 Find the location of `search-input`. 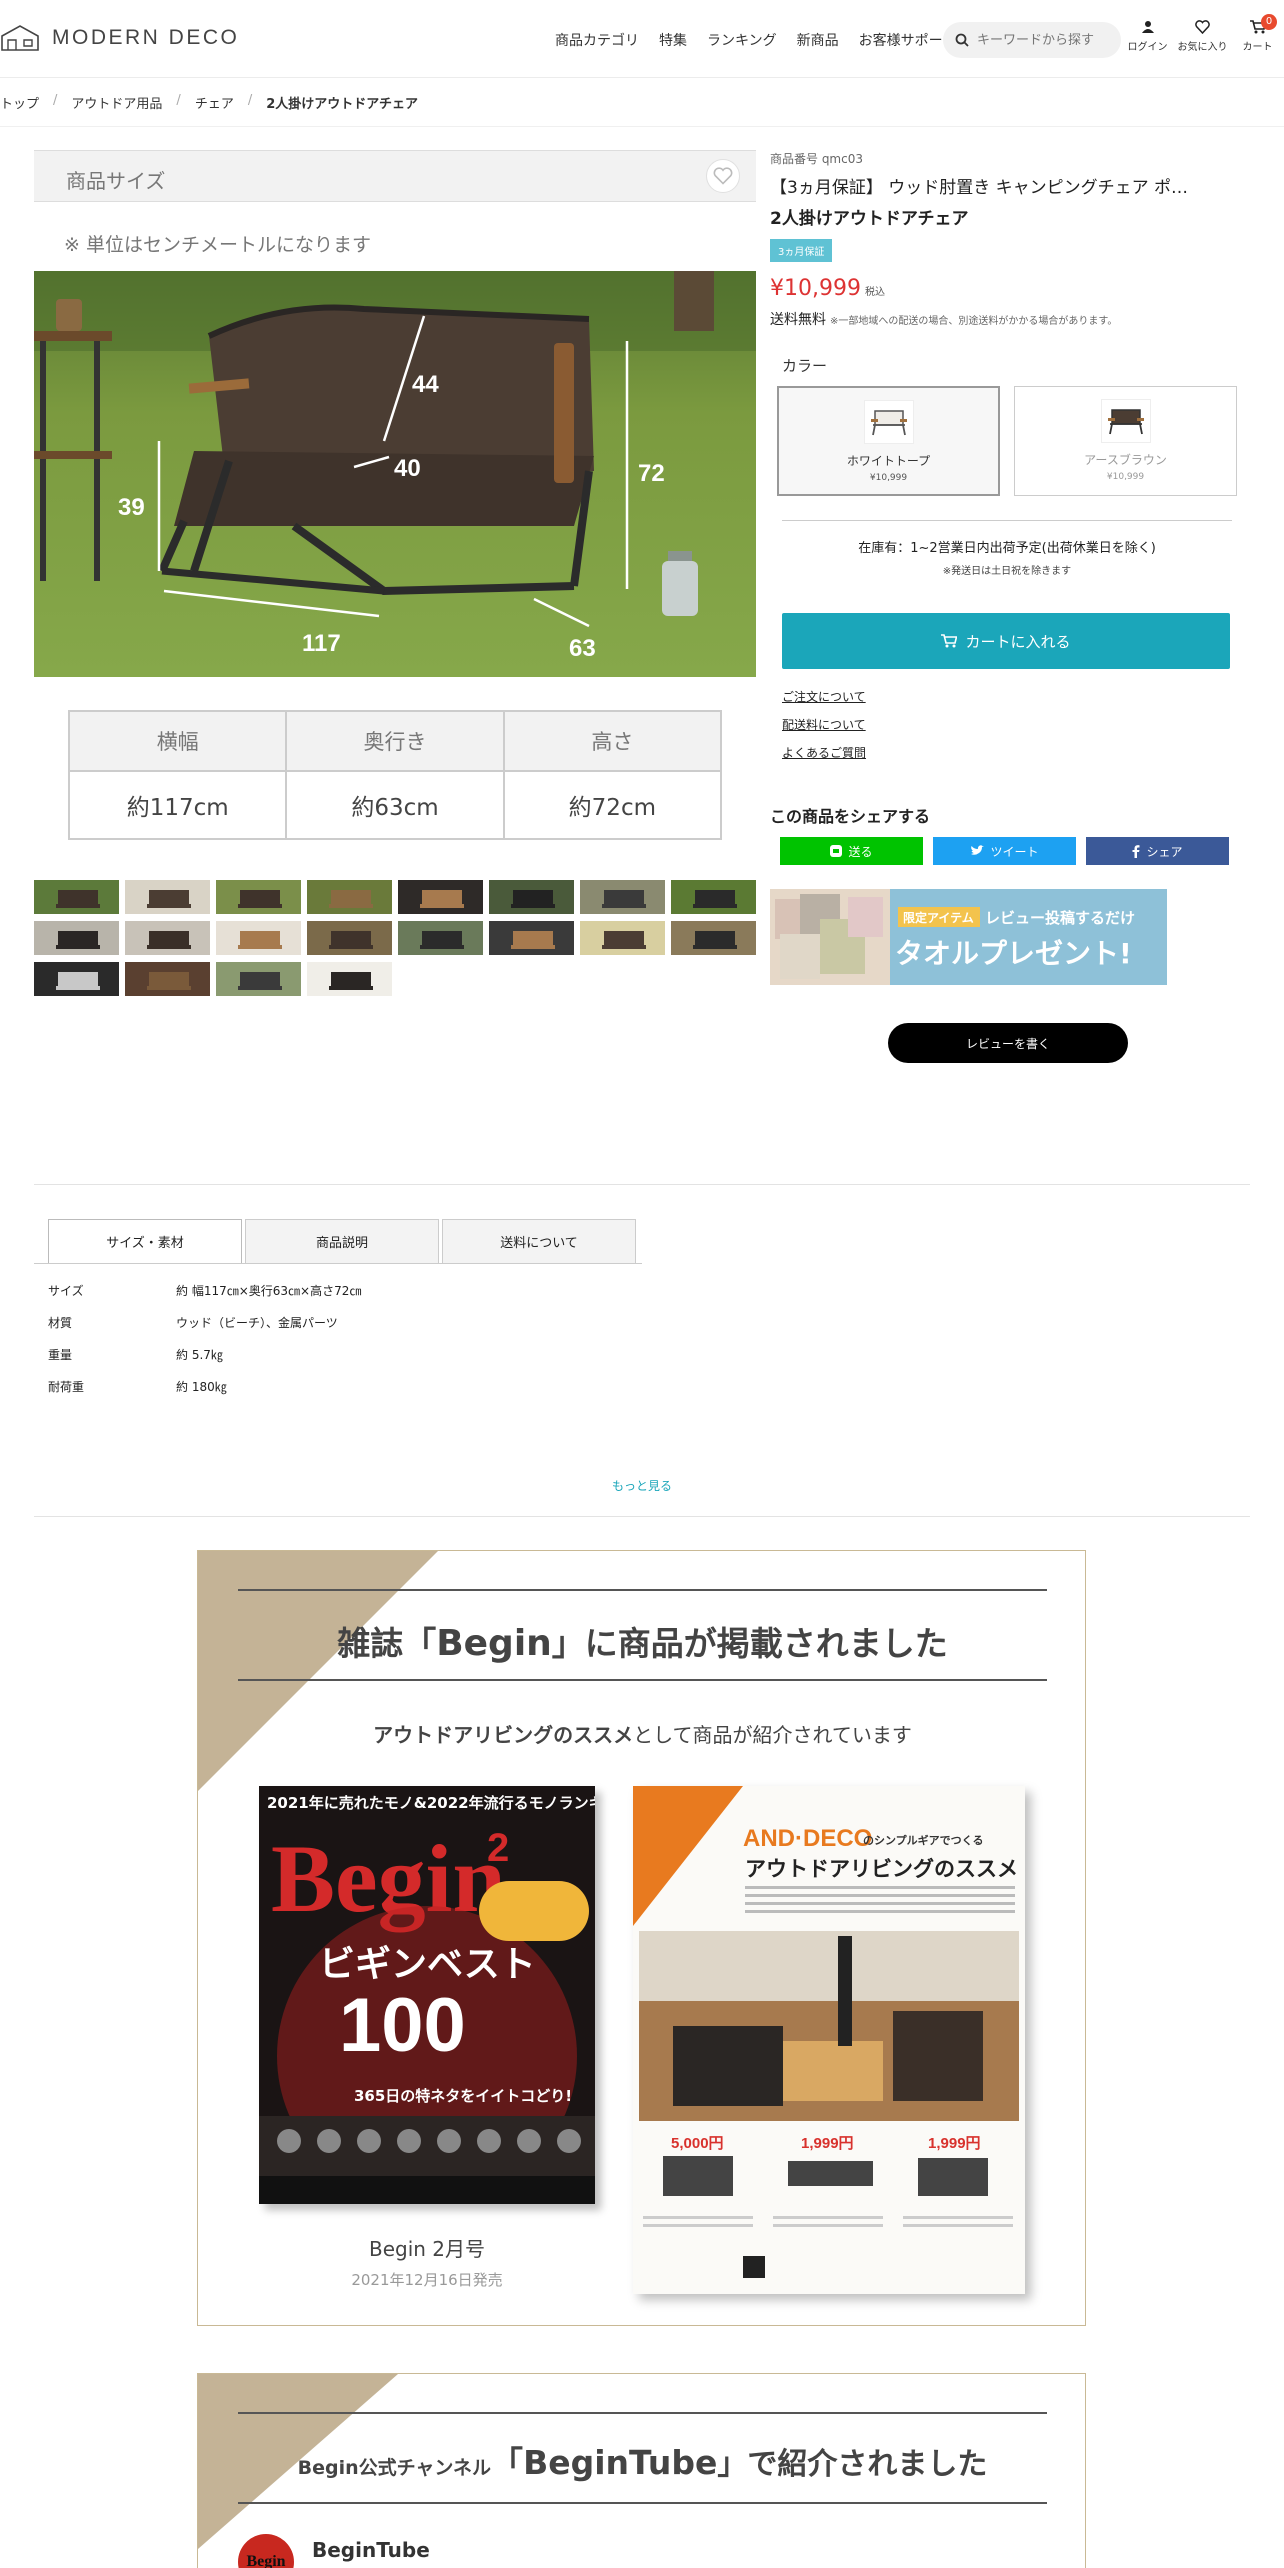

search-input is located at coordinates (1042, 40).